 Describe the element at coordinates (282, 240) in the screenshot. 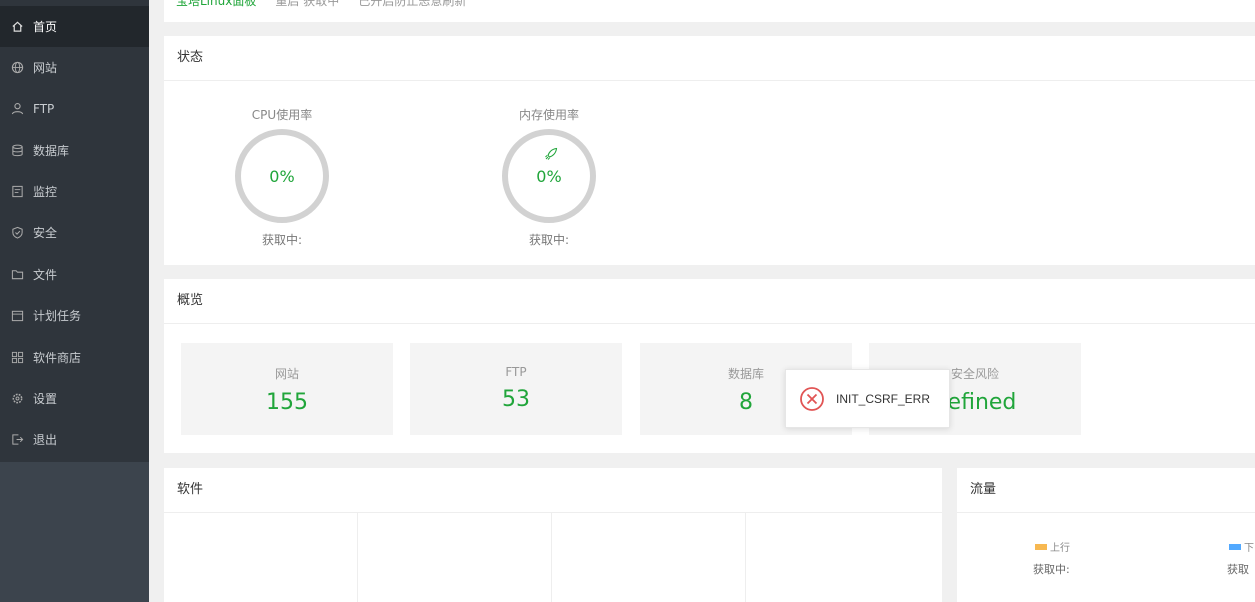

I see `cpu-footer: 获取中:` at that location.